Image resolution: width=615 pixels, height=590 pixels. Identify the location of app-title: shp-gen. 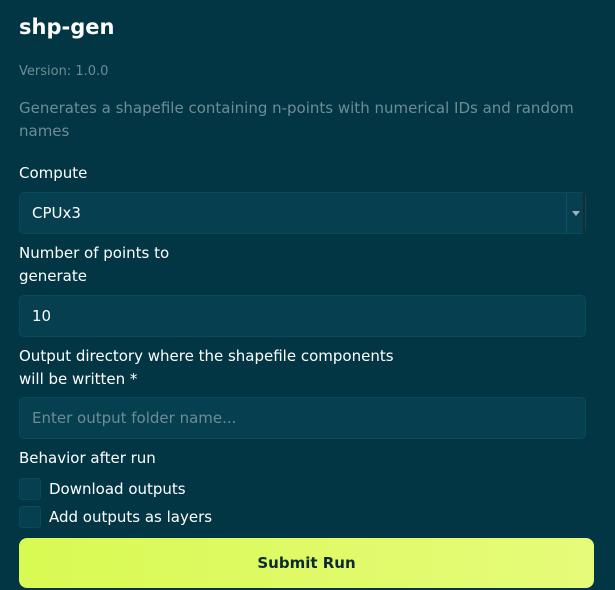
(67, 27).